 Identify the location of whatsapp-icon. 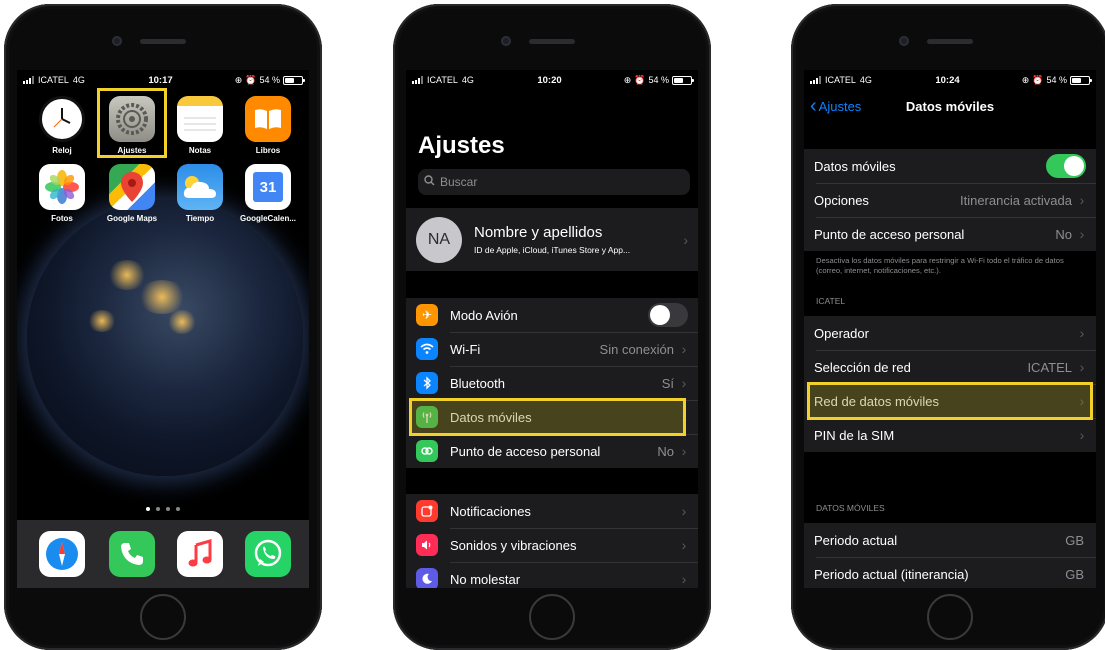
(268, 554).